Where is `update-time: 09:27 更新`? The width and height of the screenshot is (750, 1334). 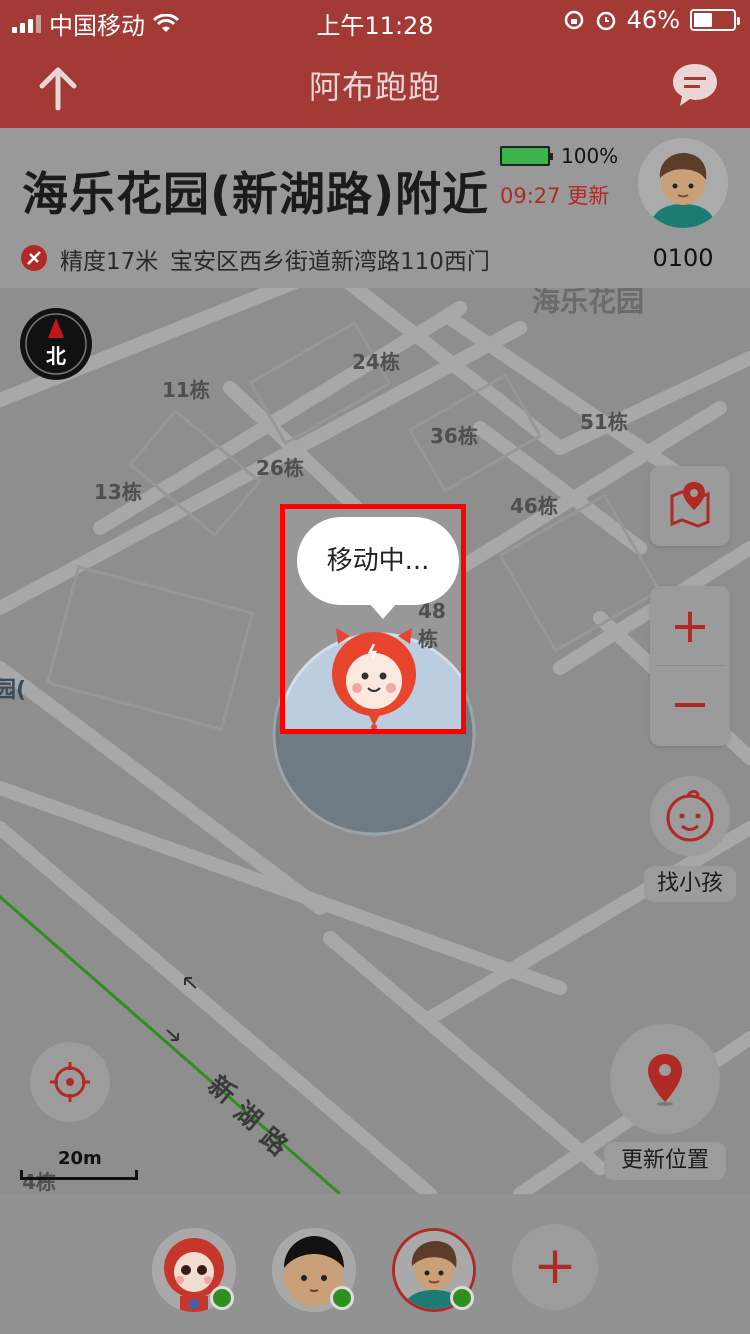
update-time: 09:27 更新 is located at coordinates (555, 196).